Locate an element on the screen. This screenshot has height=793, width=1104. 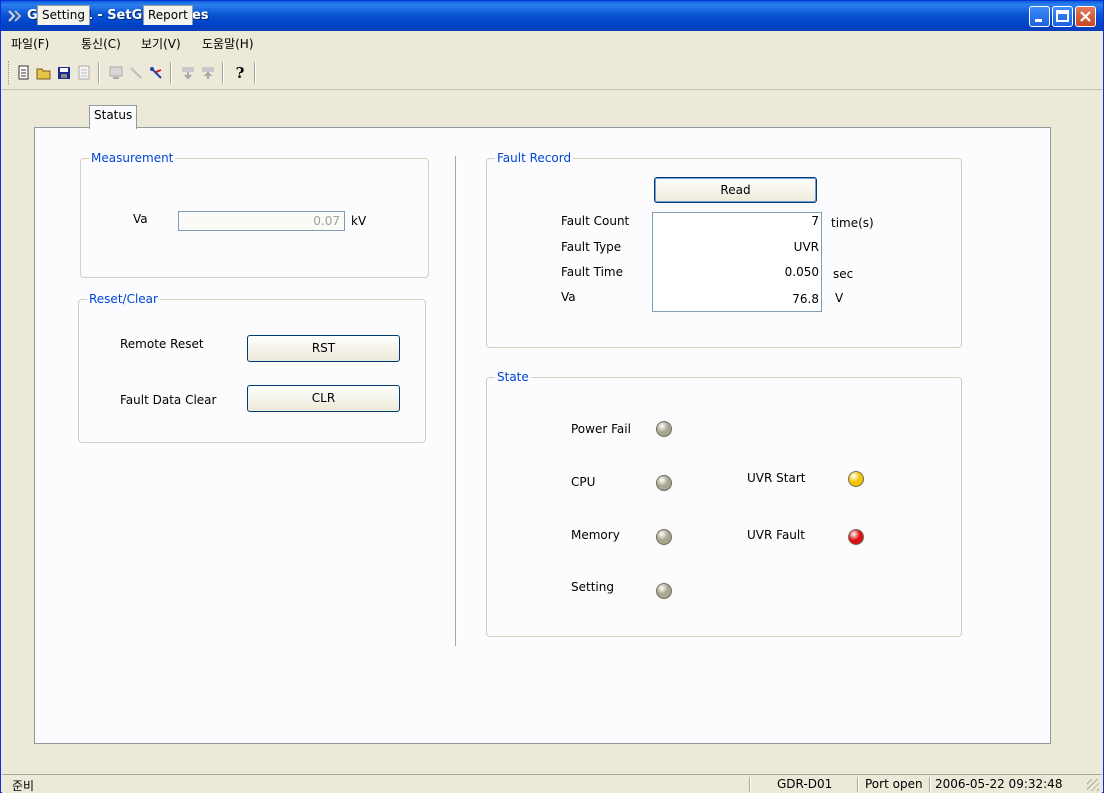
measurement-va-label: Va is located at coordinates (140, 219).